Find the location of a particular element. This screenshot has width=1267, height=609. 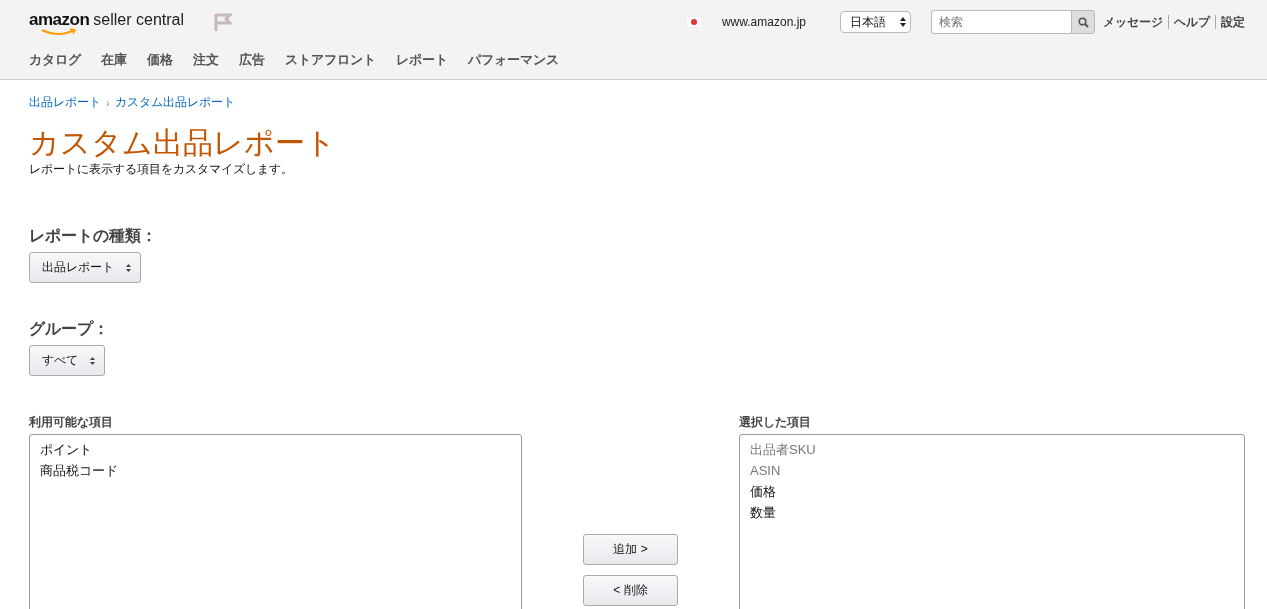

header-link: ヘルプ is located at coordinates (1192, 22).